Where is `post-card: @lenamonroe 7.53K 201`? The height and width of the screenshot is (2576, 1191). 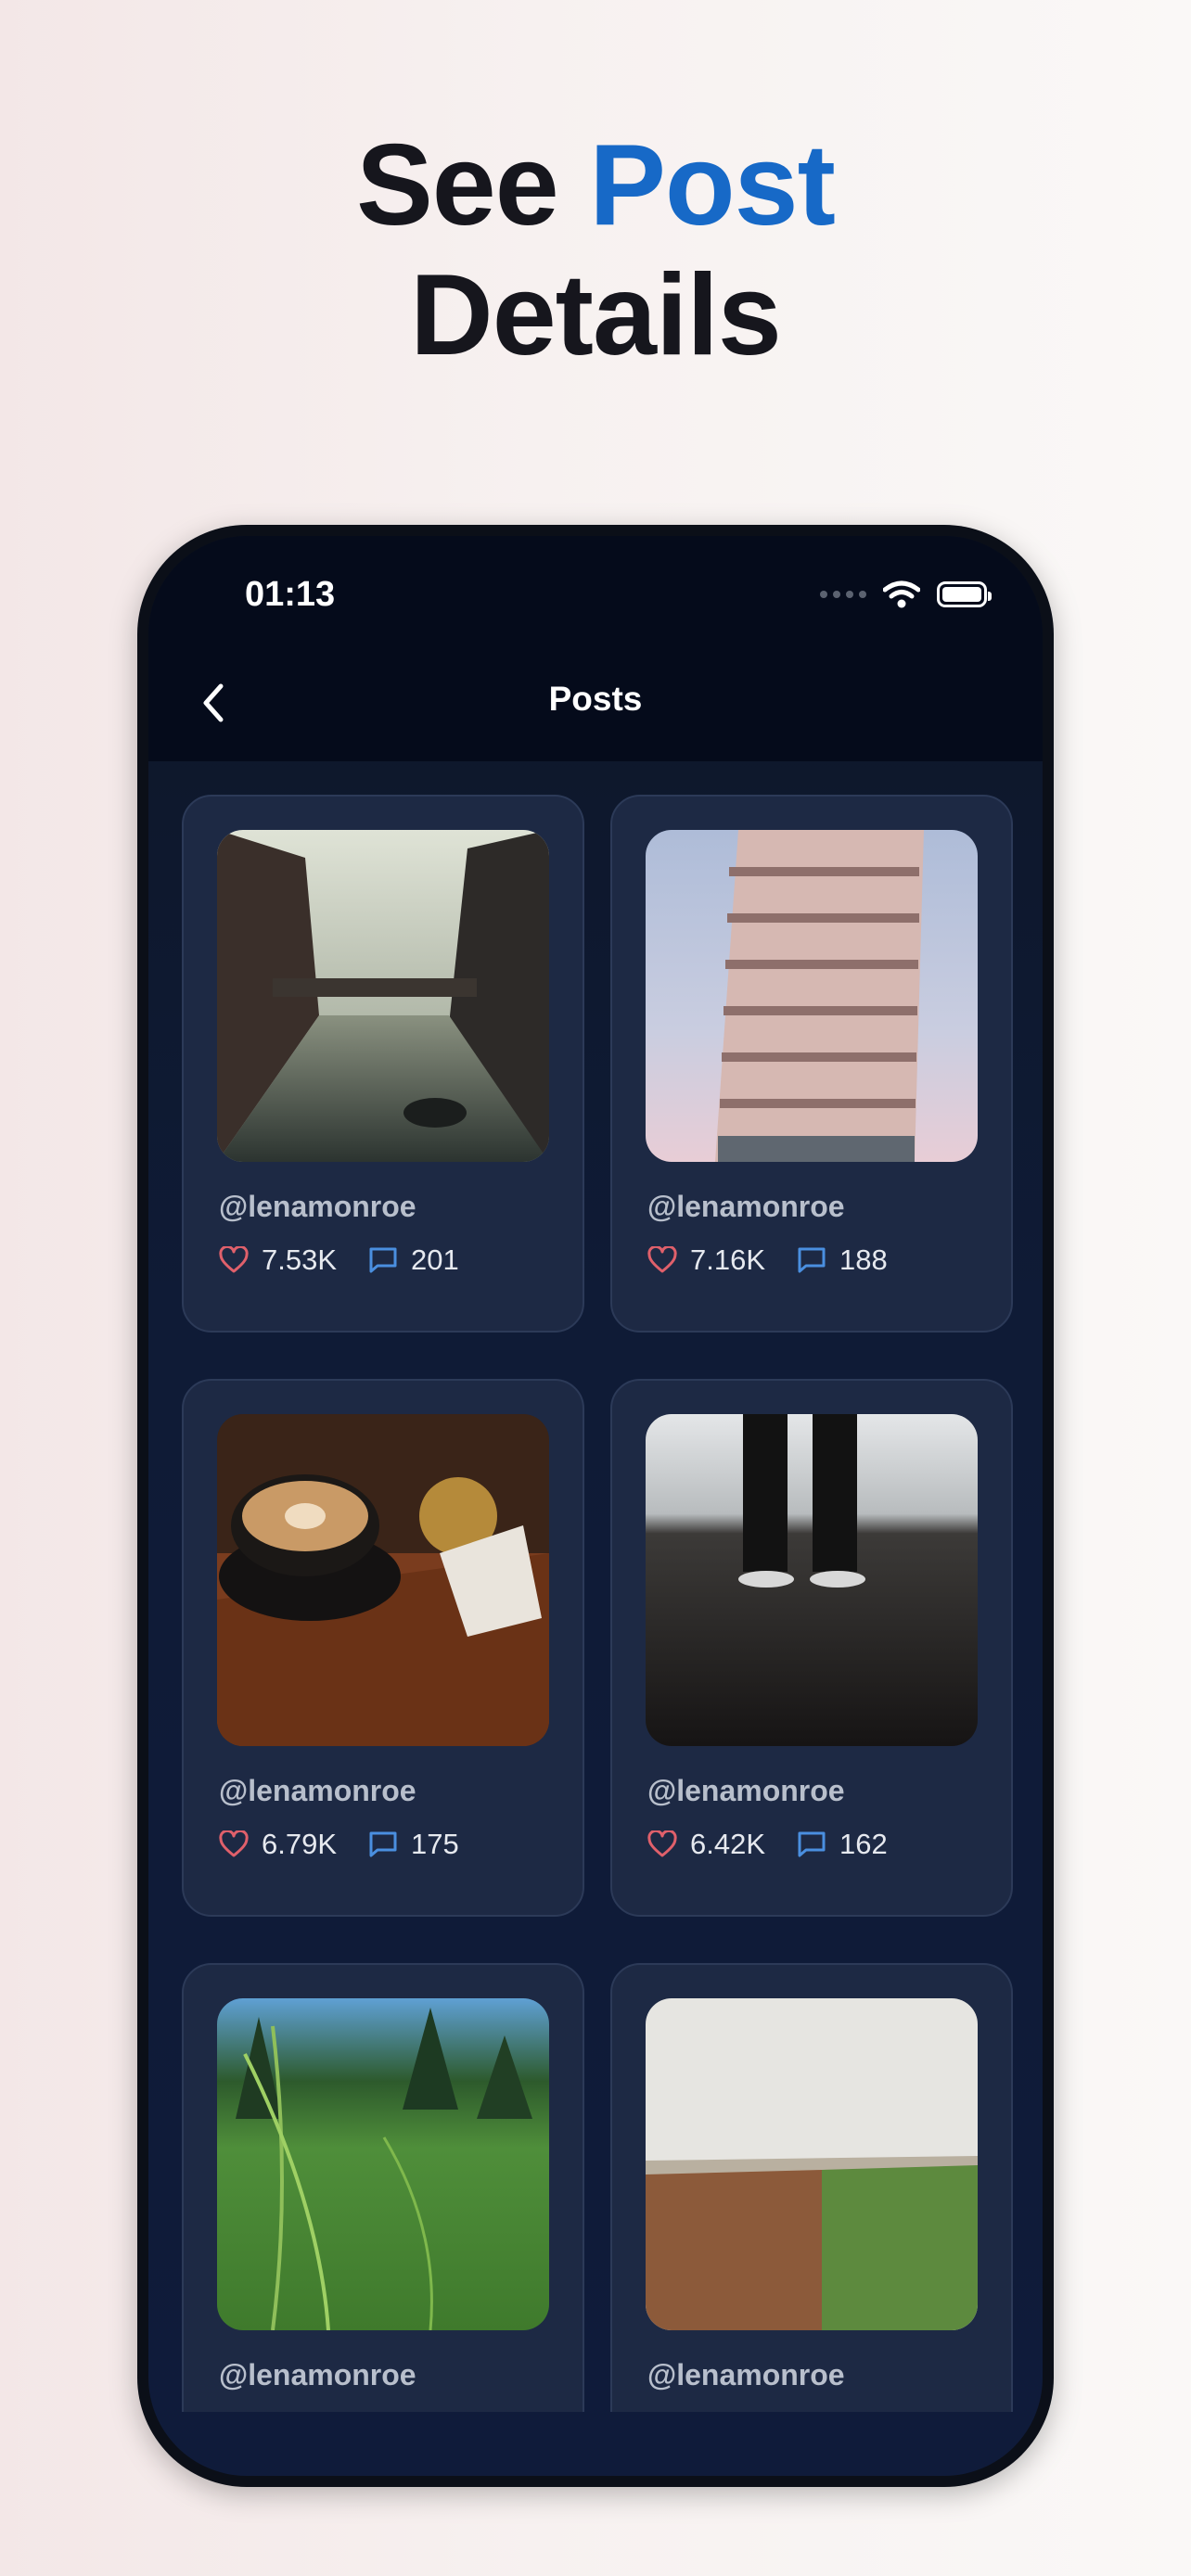 post-card: @lenamonroe 7.53K 201 is located at coordinates (383, 1064).